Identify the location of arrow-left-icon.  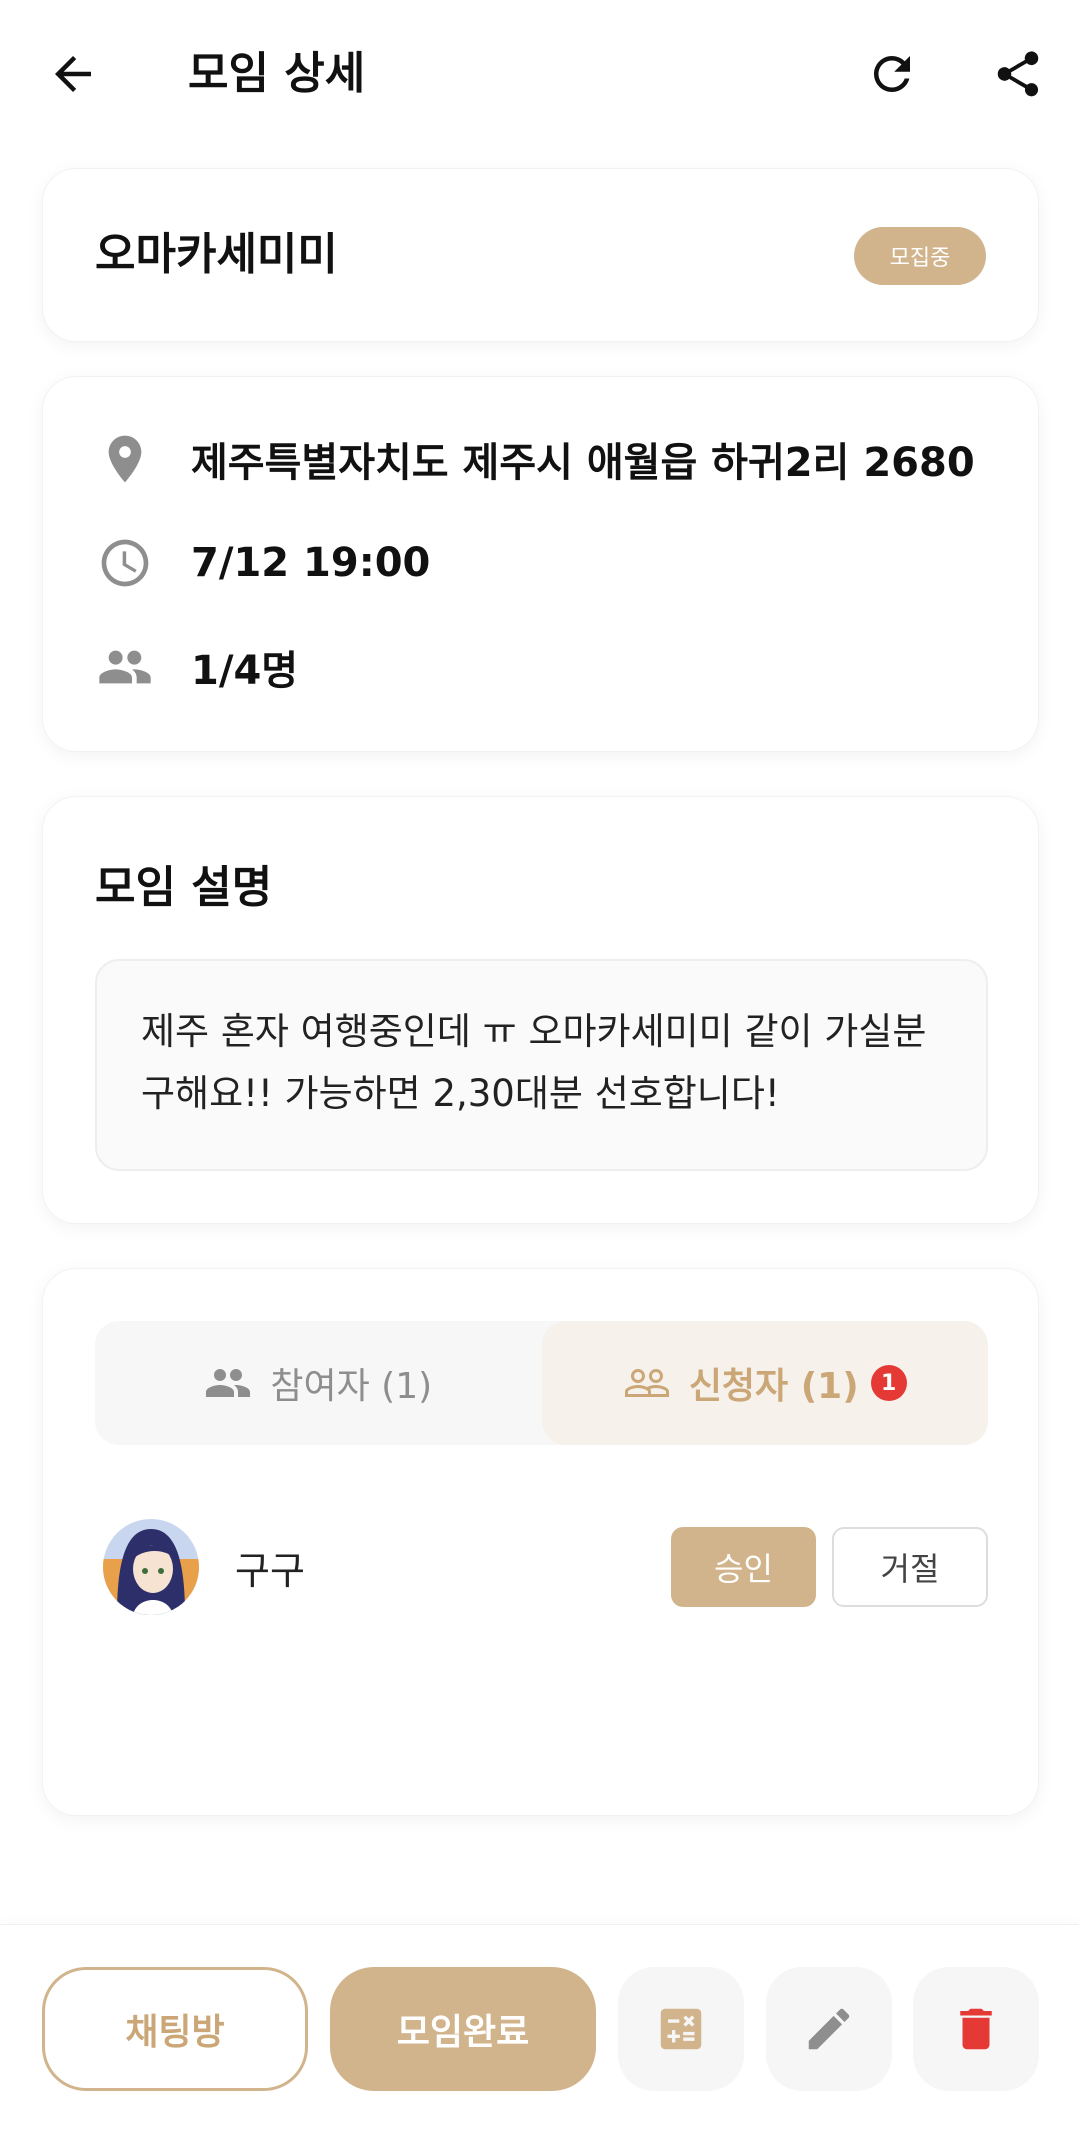
(73, 74).